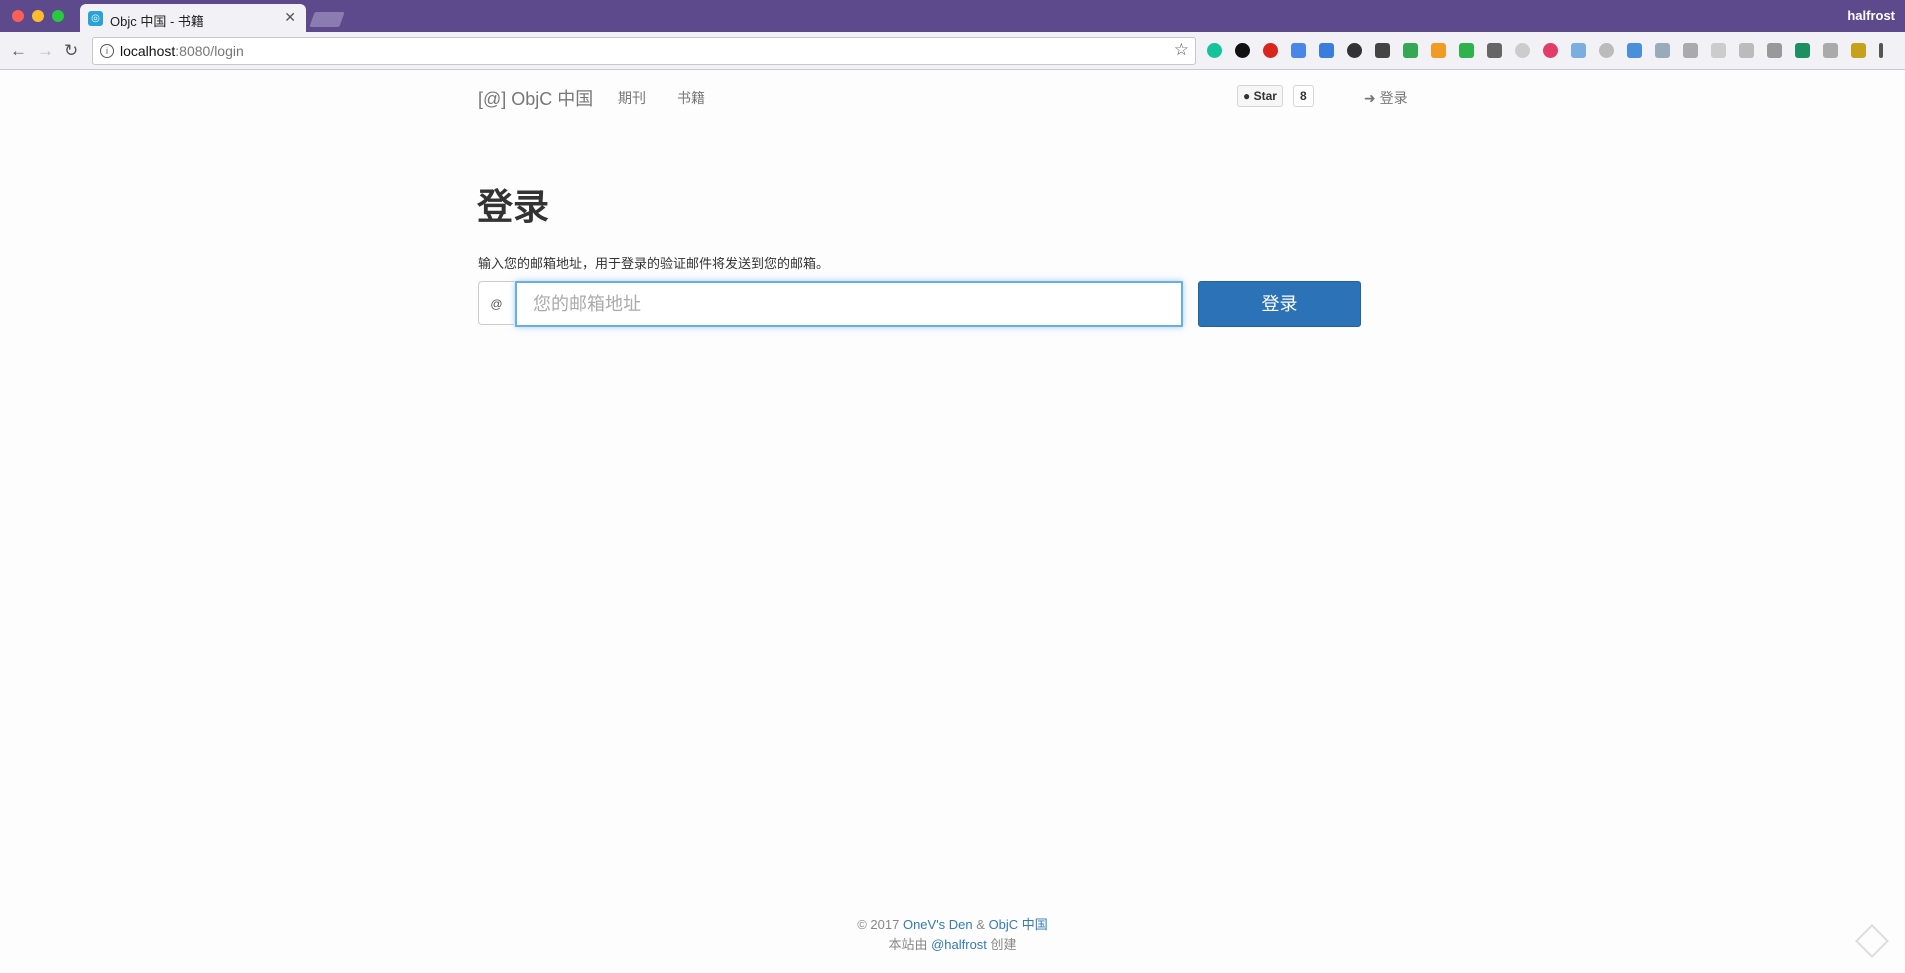 The height and width of the screenshot is (973, 1905). What do you see at coordinates (1634, 50) in the screenshot?
I see `screen-icon` at bounding box center [1634, 50].